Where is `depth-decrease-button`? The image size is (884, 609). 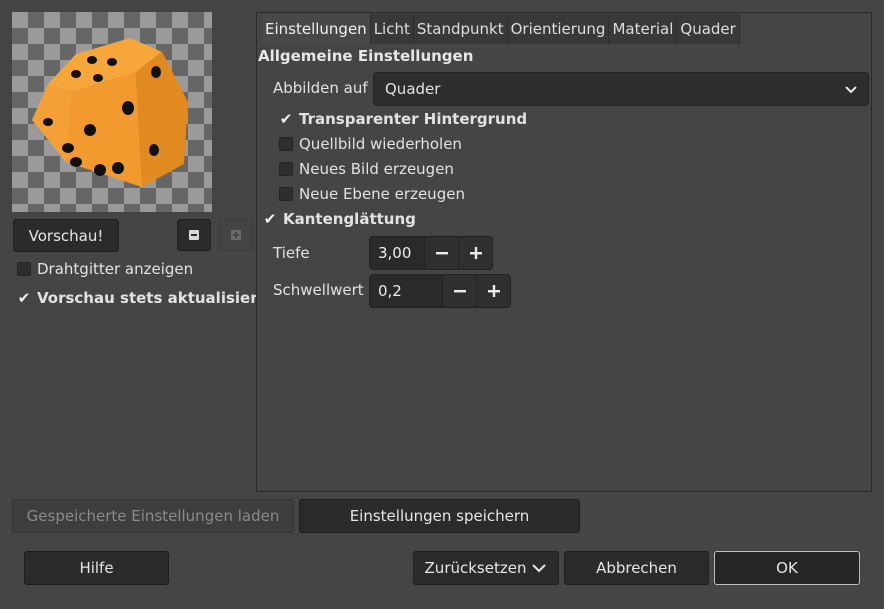
depth-decrease-button is located at coordinates (441, 253).